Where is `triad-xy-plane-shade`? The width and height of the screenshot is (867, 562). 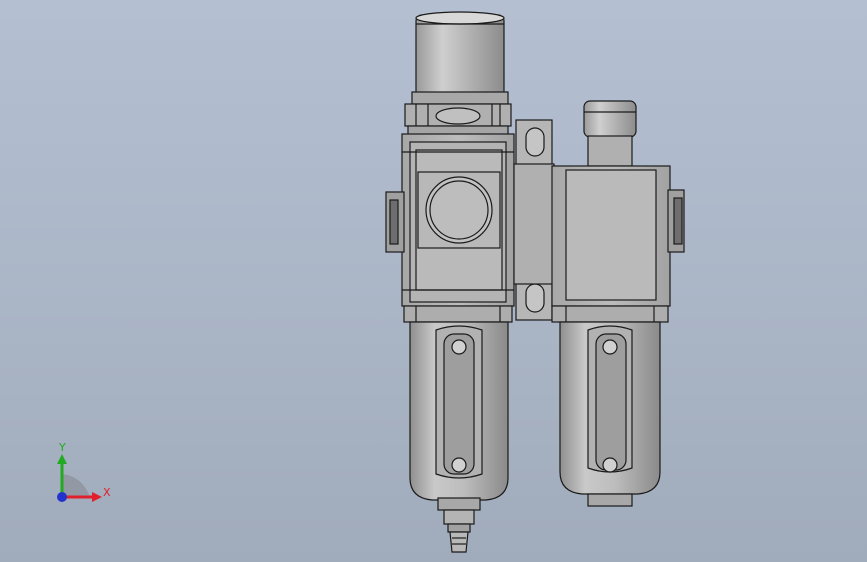 triad-xy-plane-shade is located at coordinates (76, 485).